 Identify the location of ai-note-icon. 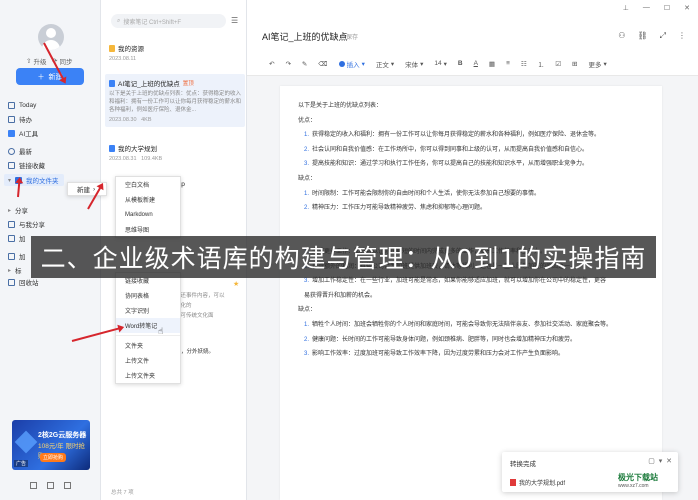
(112, 83).